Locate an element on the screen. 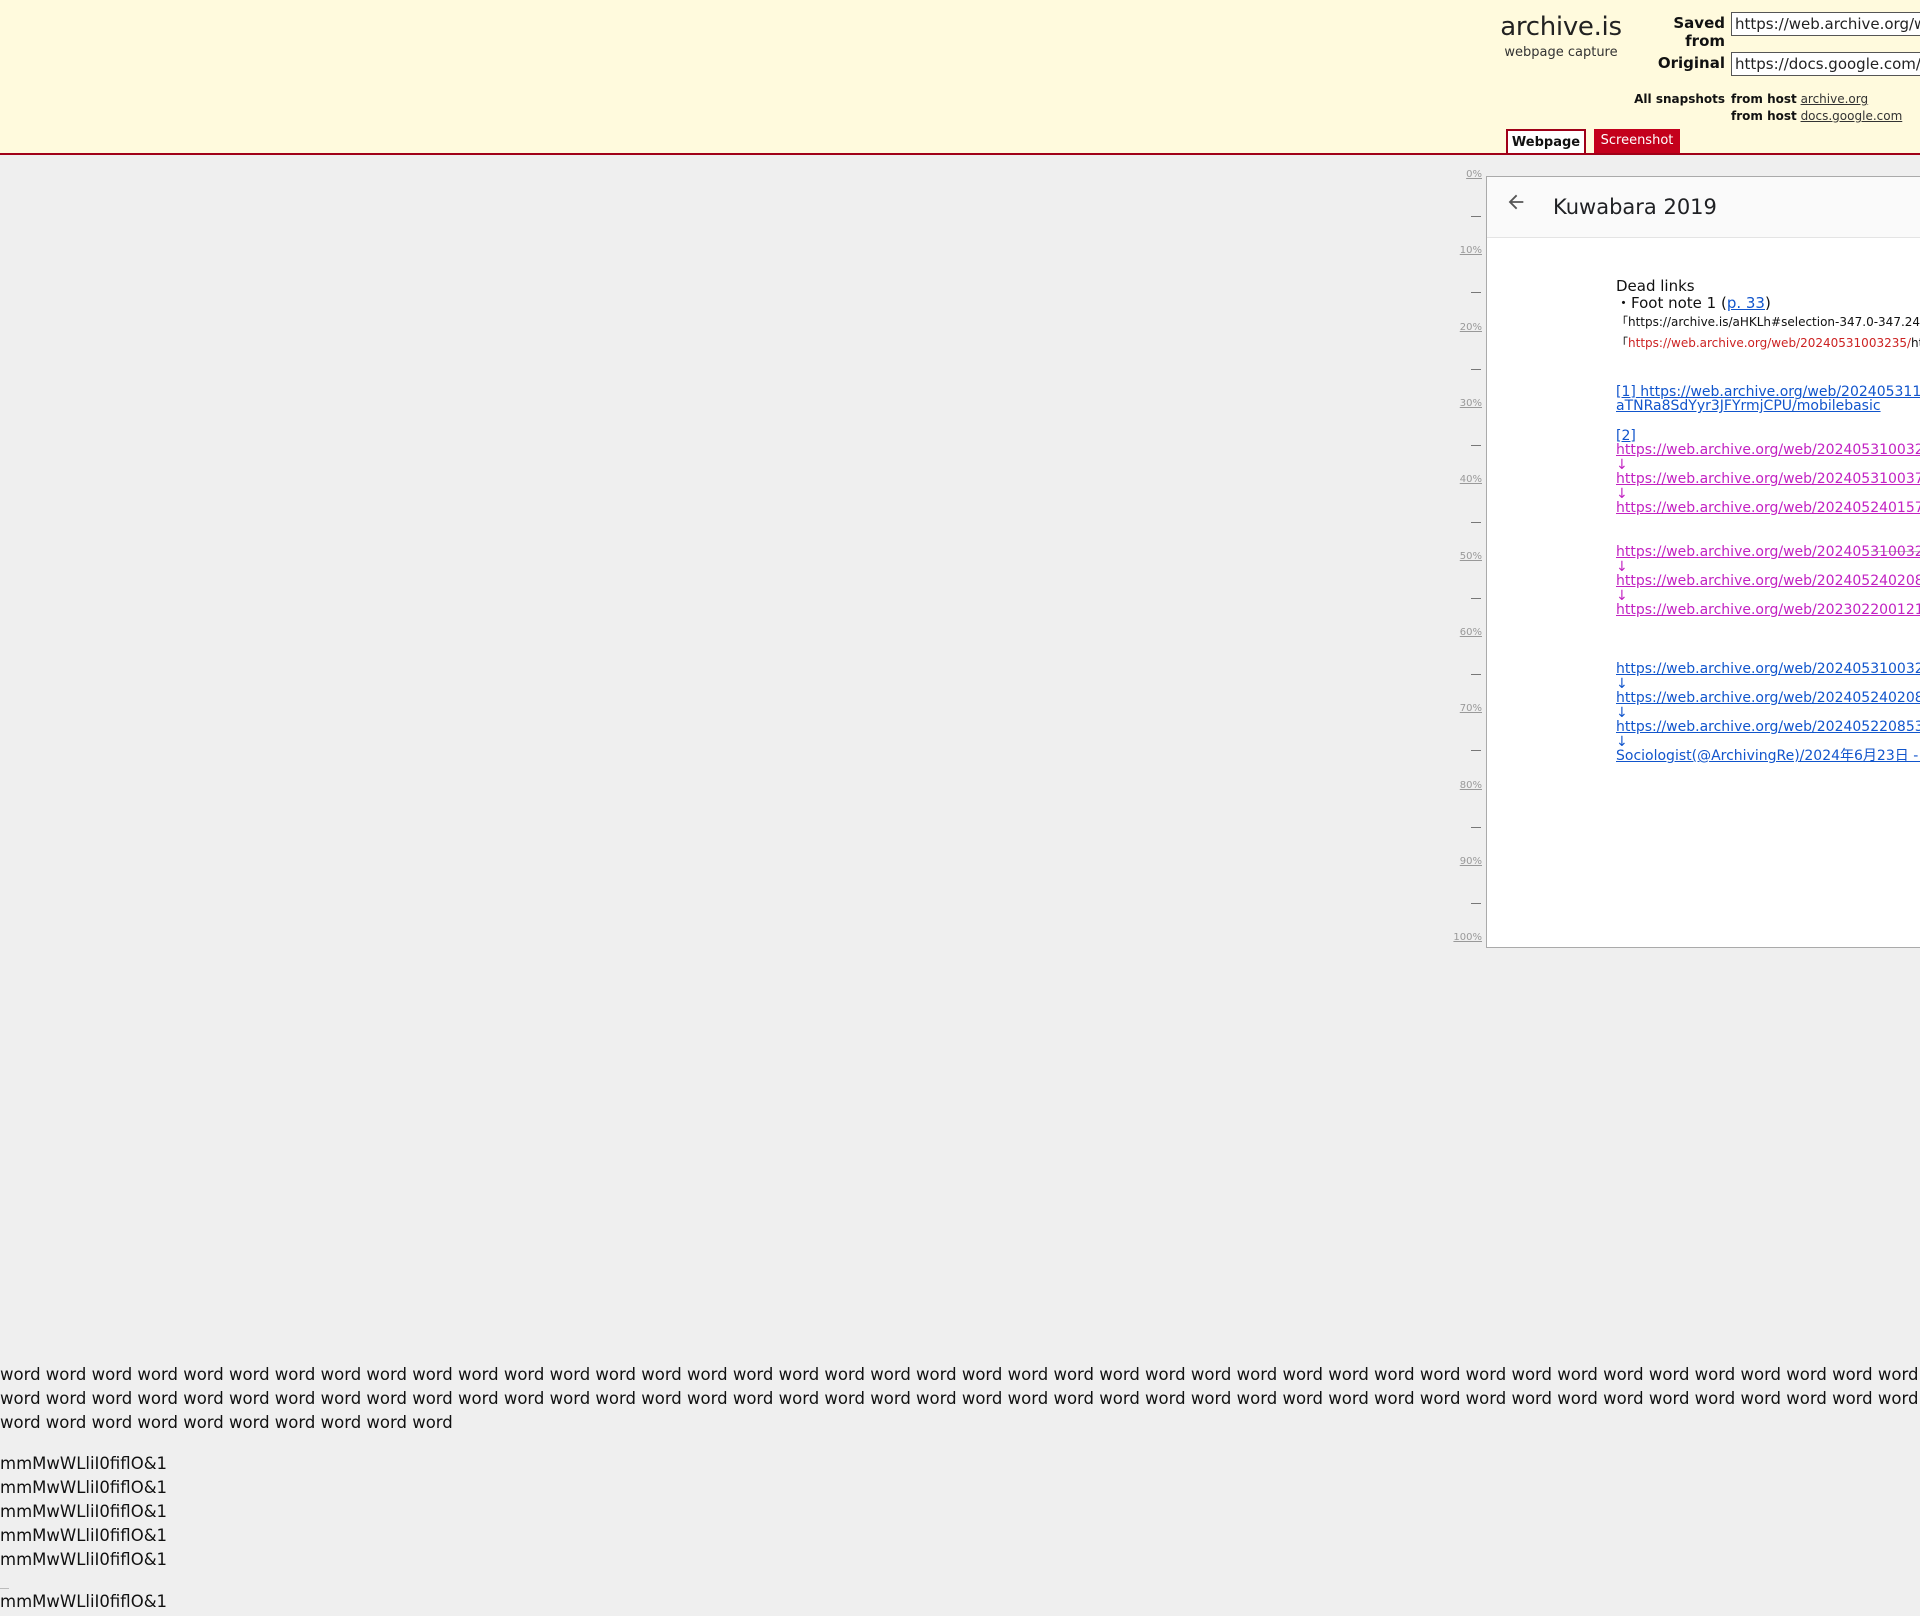 The width and height of the screenshot is (1920, 1616). ruler-label: 60% is located at coordinates (1463, 632).